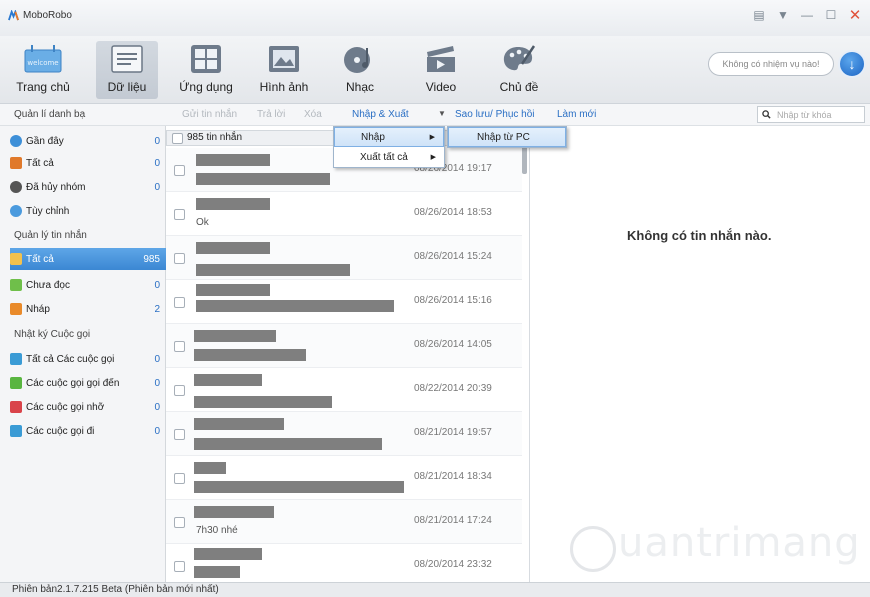 Image resolution: width=870 pixels, height=597 pixels. I want to click on import-export-button: Nhập & Xuất, so click(380, 114).